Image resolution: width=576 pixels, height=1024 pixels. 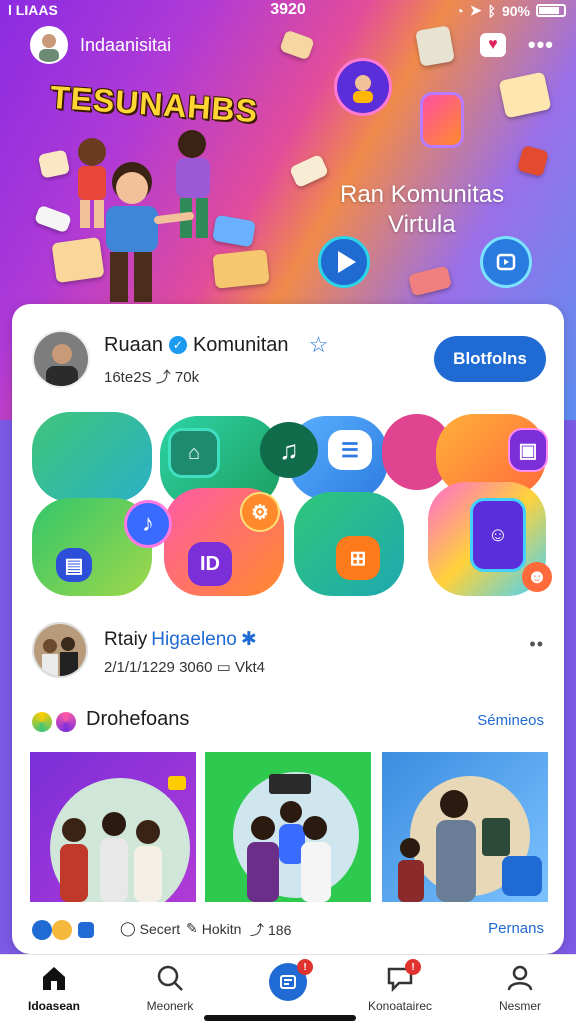 What do you see at coordinates (491, 10) in the screenshot?
I see `bluetooth-icon: ᛒ` at bounding box center [491, 10].